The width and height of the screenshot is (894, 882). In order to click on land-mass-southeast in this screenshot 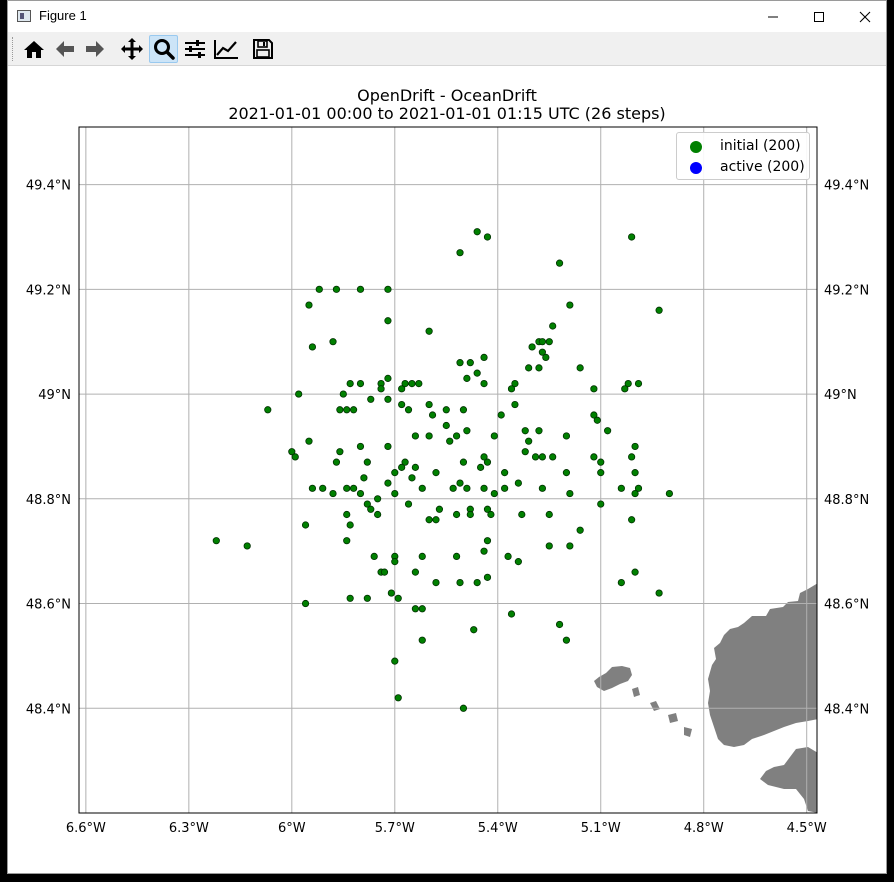, I will do `click(788, 780)`.